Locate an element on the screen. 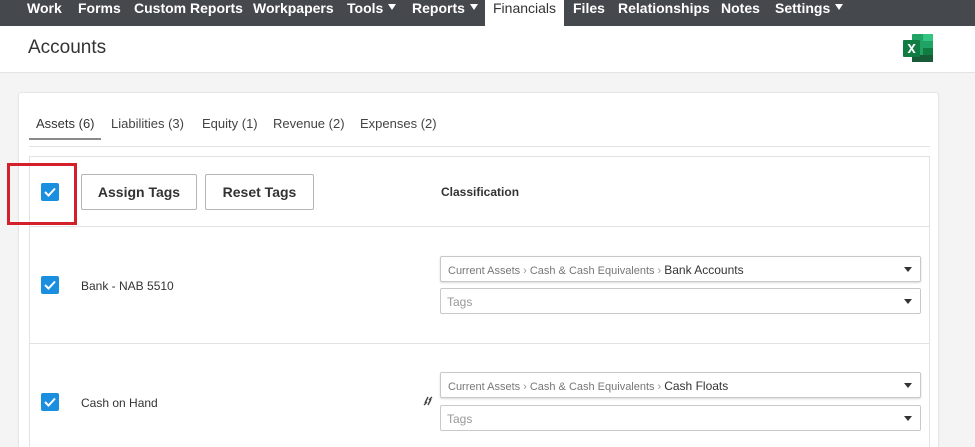  nav-notes: Notes is located at coordinates (740, 13).